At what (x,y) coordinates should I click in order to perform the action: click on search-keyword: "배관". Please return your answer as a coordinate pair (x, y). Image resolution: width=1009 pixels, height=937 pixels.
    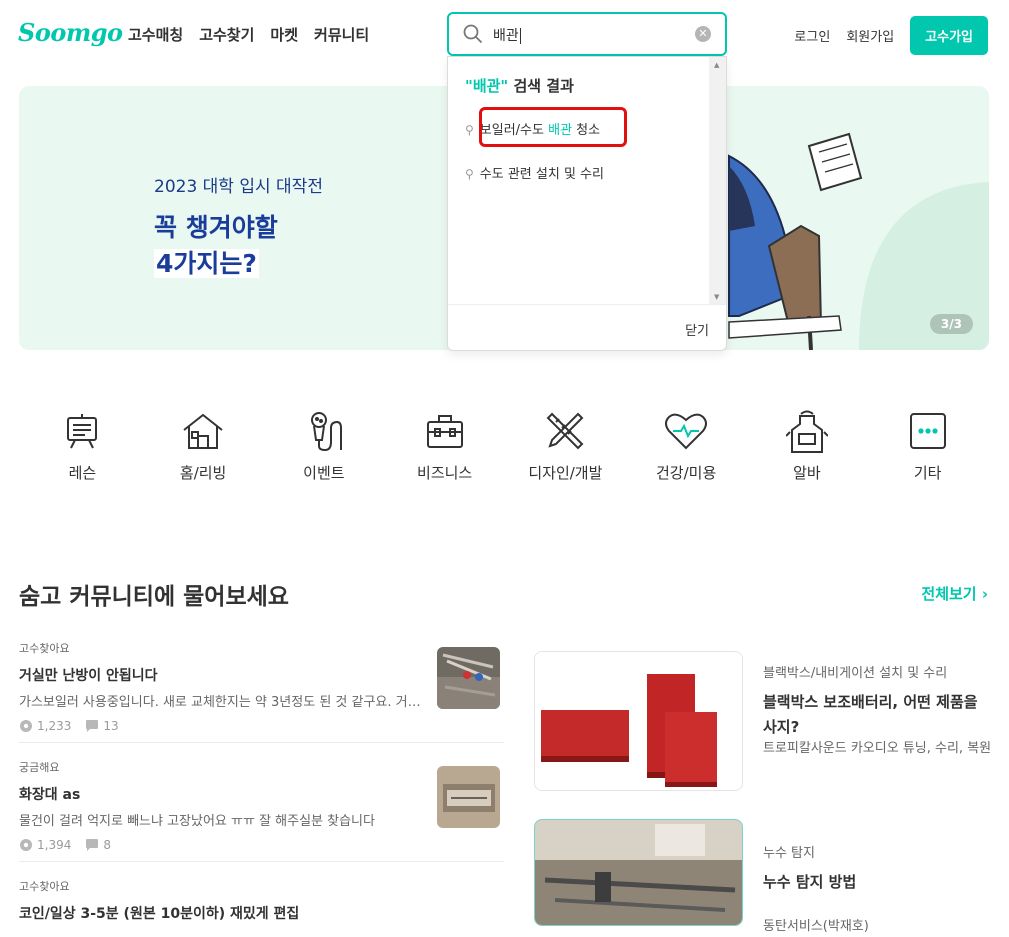
    Looking at the image, I should click on (487, 86).